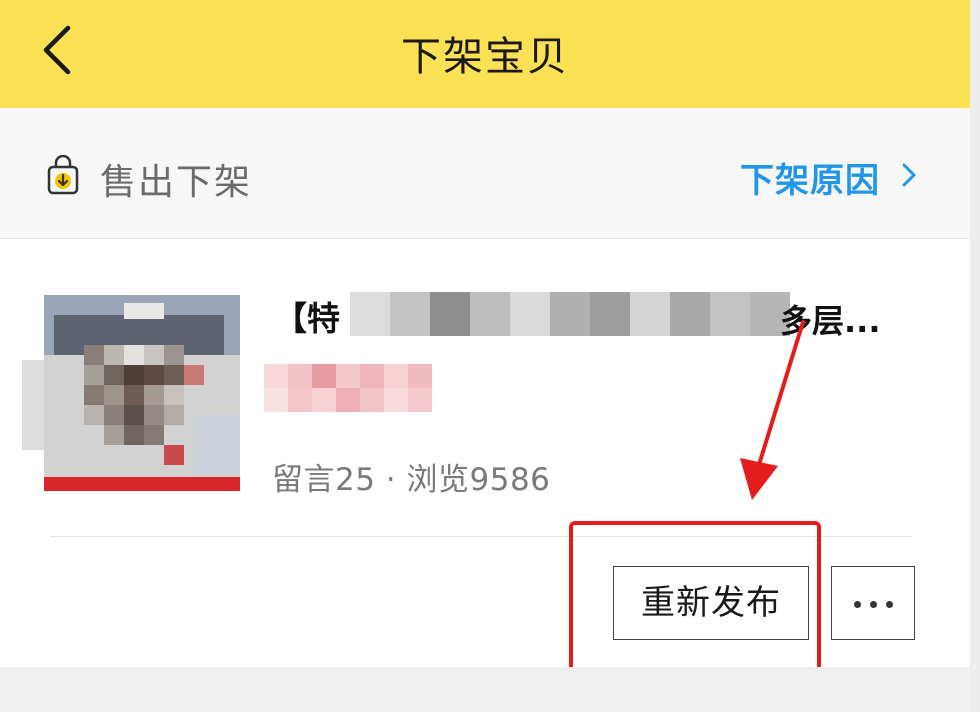 This screenshot has width=980, height=712. What do you see at coordinates (307, 316) in the screenshot?
I see `item-title: 【特` at bounding box center [307, 316].